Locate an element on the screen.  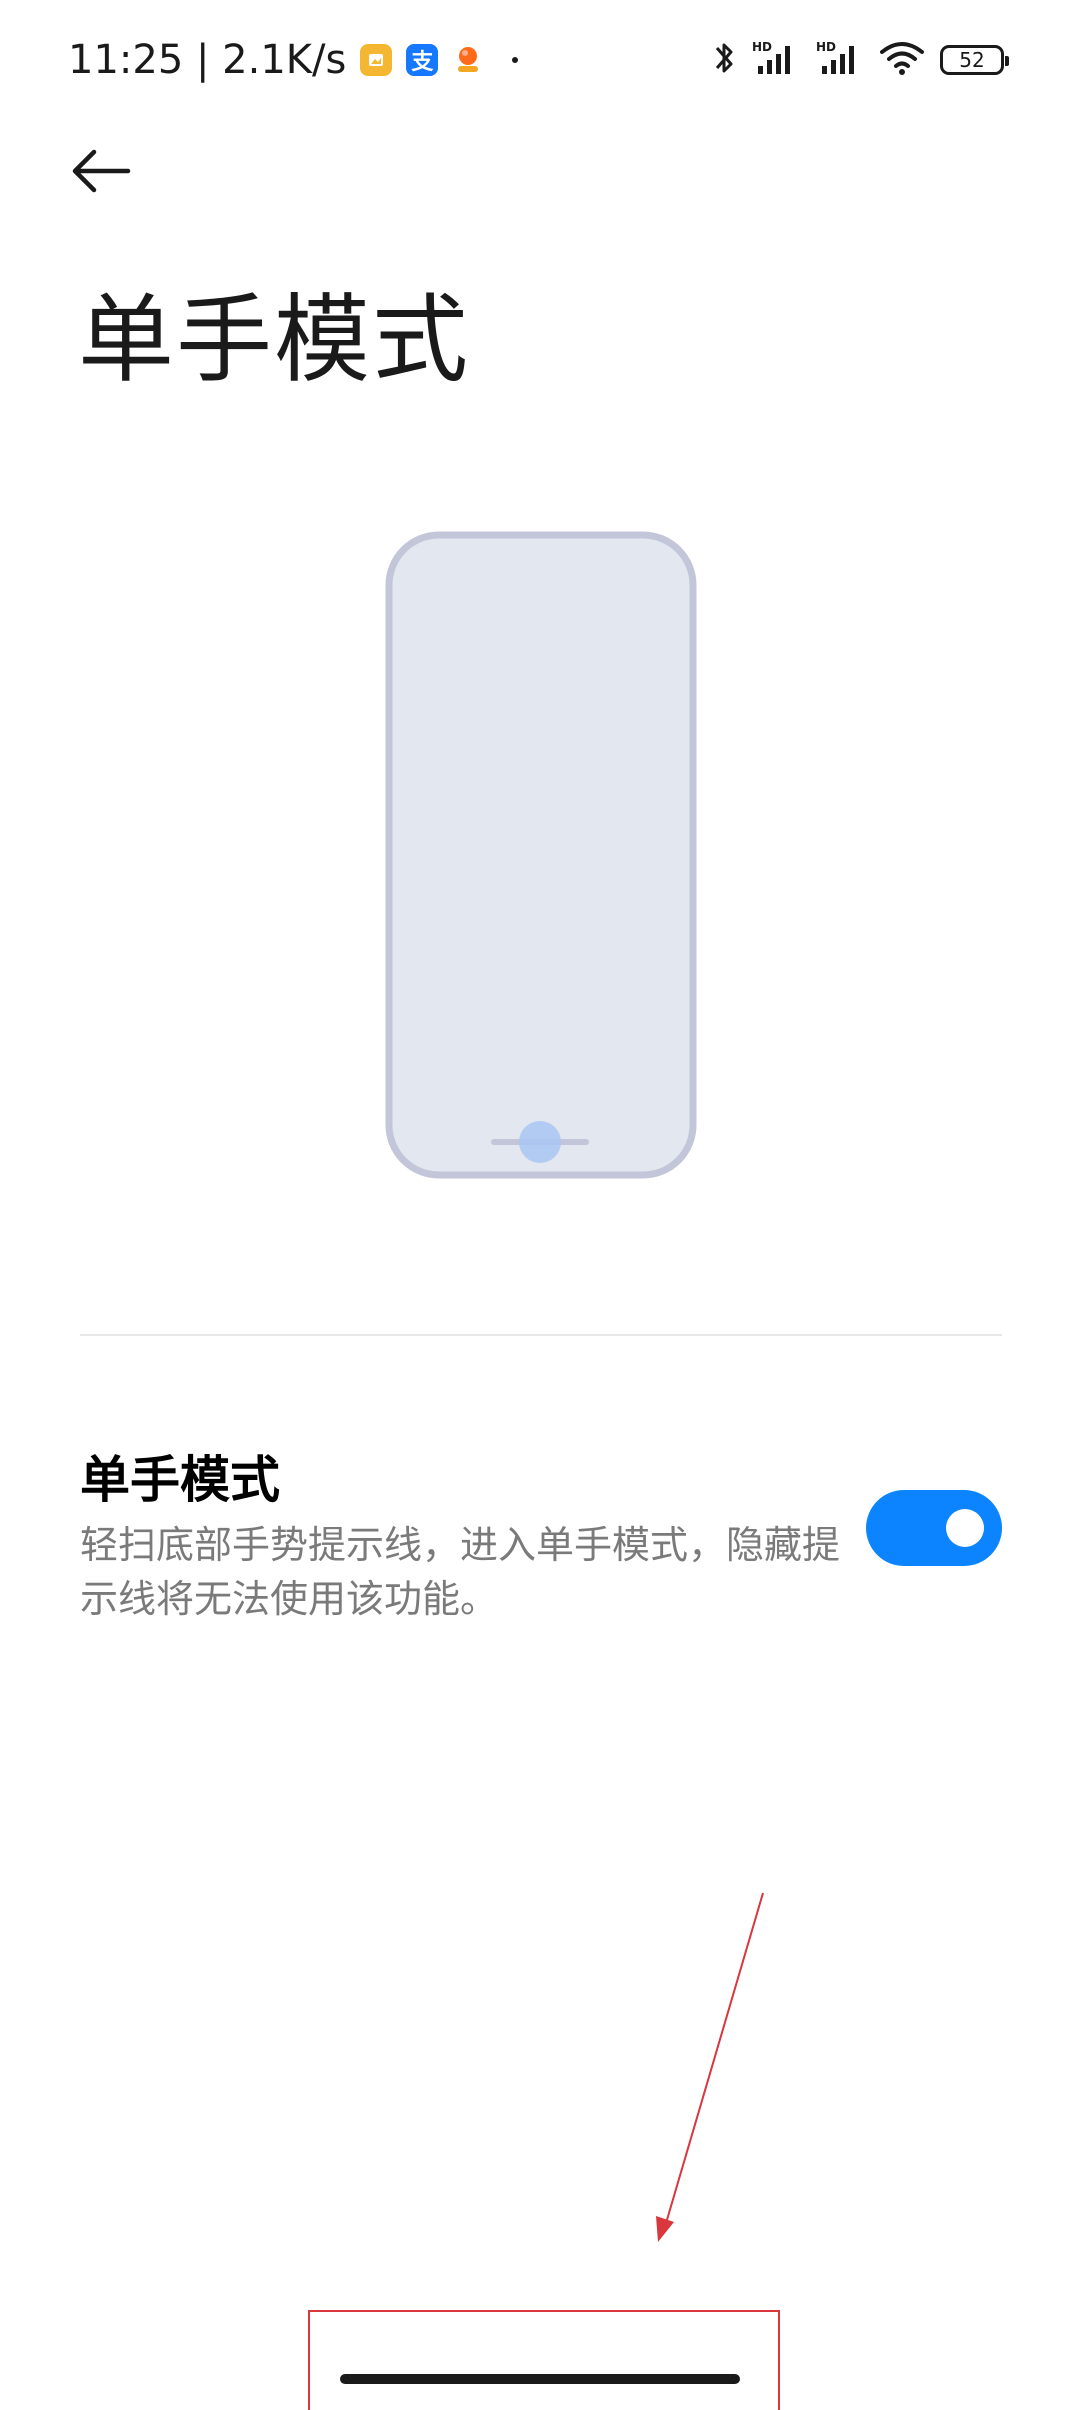
setting-description: 轻扫底部手势提示线，进入单手模式，隐藏提示线将无法使用该功能。 is located at coordinates (460, 1572).